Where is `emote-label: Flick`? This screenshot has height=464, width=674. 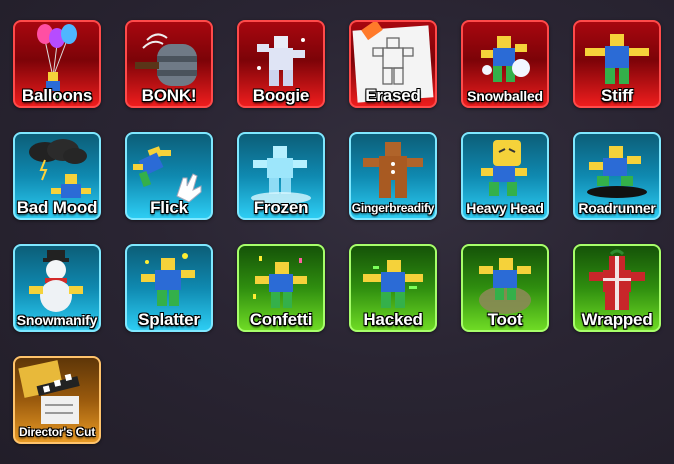 emote-label: Flick is located at coordinates (169, 207).